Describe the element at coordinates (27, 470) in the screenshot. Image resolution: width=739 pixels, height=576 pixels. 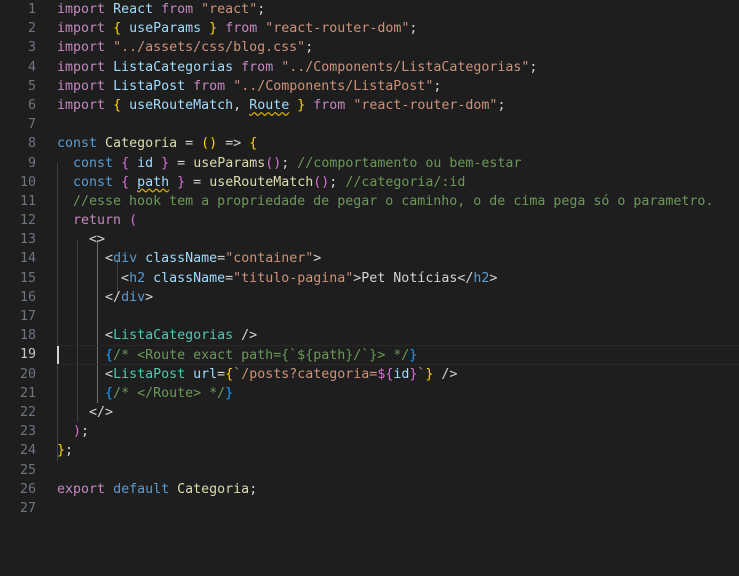
I see `line-number: 25` at that location.